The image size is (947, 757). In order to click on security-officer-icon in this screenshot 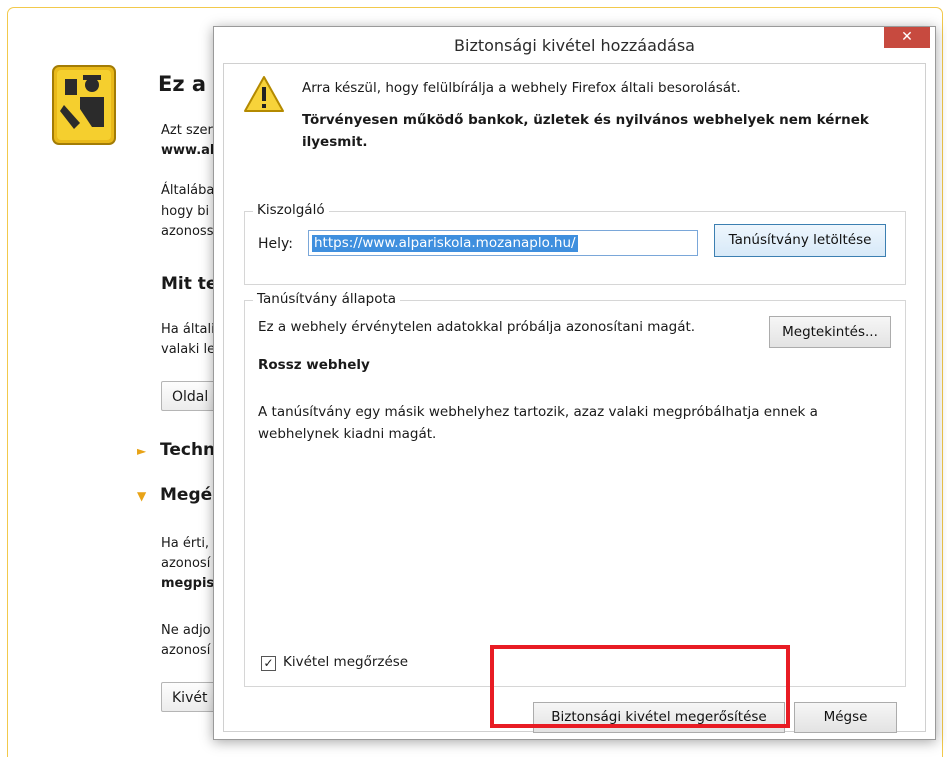, I will do `click(84, 105)`.